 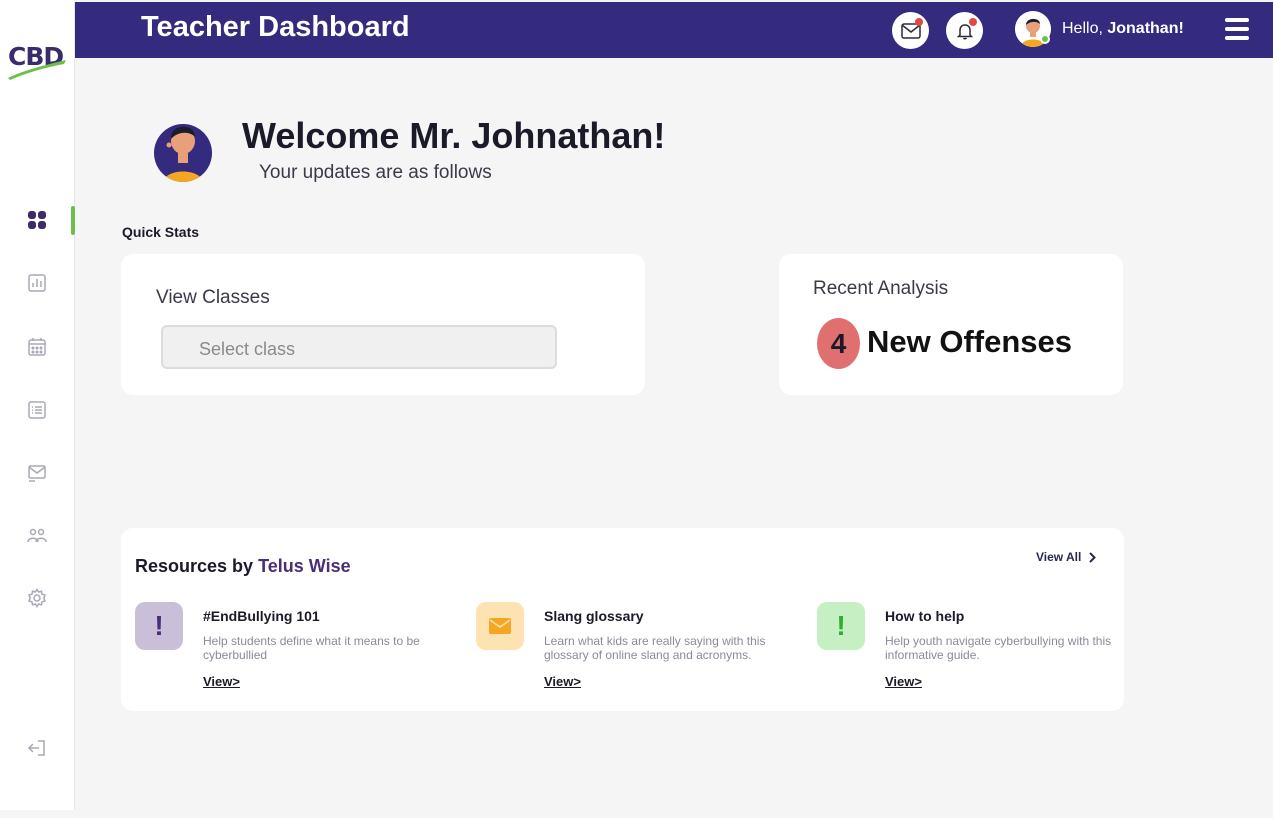 I want to click on sidebar-item-list, so click(x=37, y=410).